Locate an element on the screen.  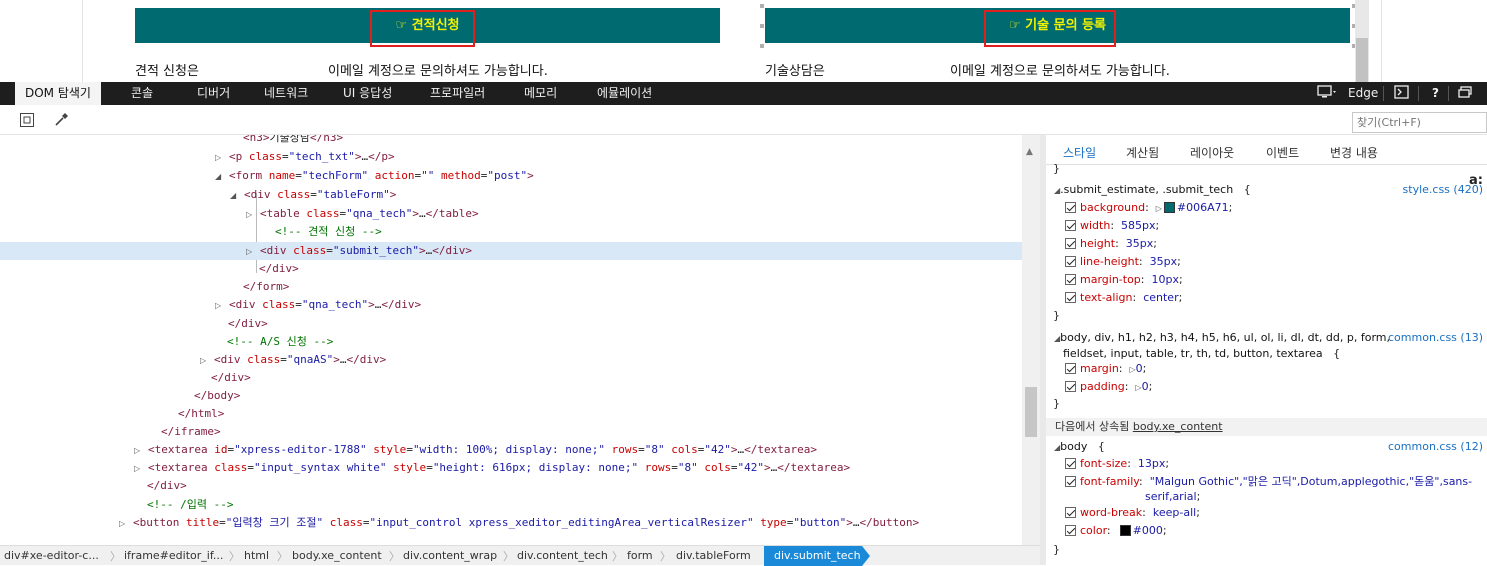
preview-scrollbar is located at coordinates (1362, 41).